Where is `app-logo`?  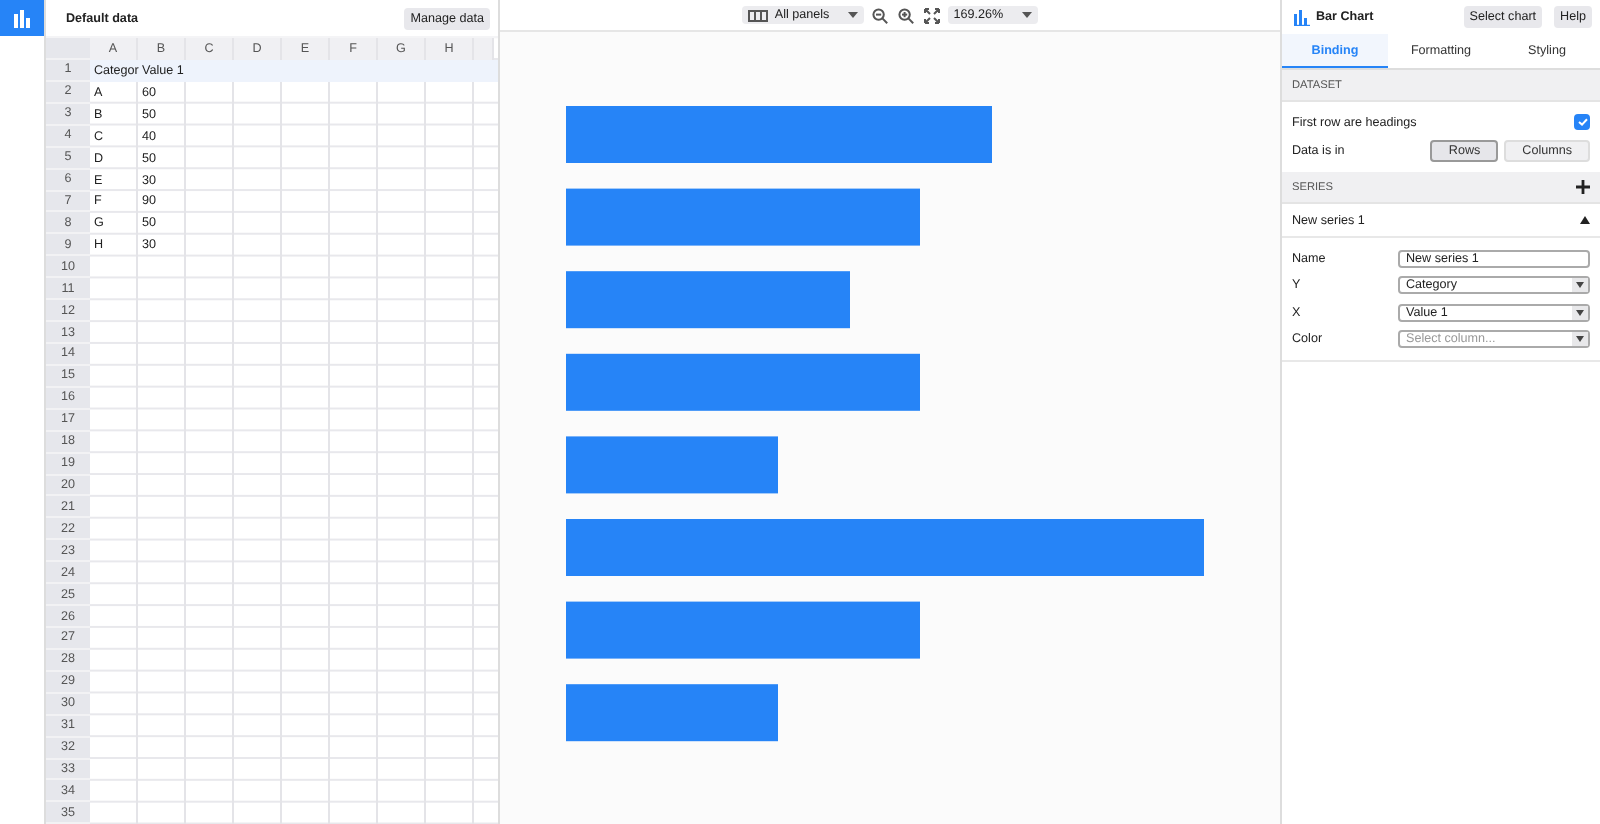 app-logo is located at coordinates (22, 18).